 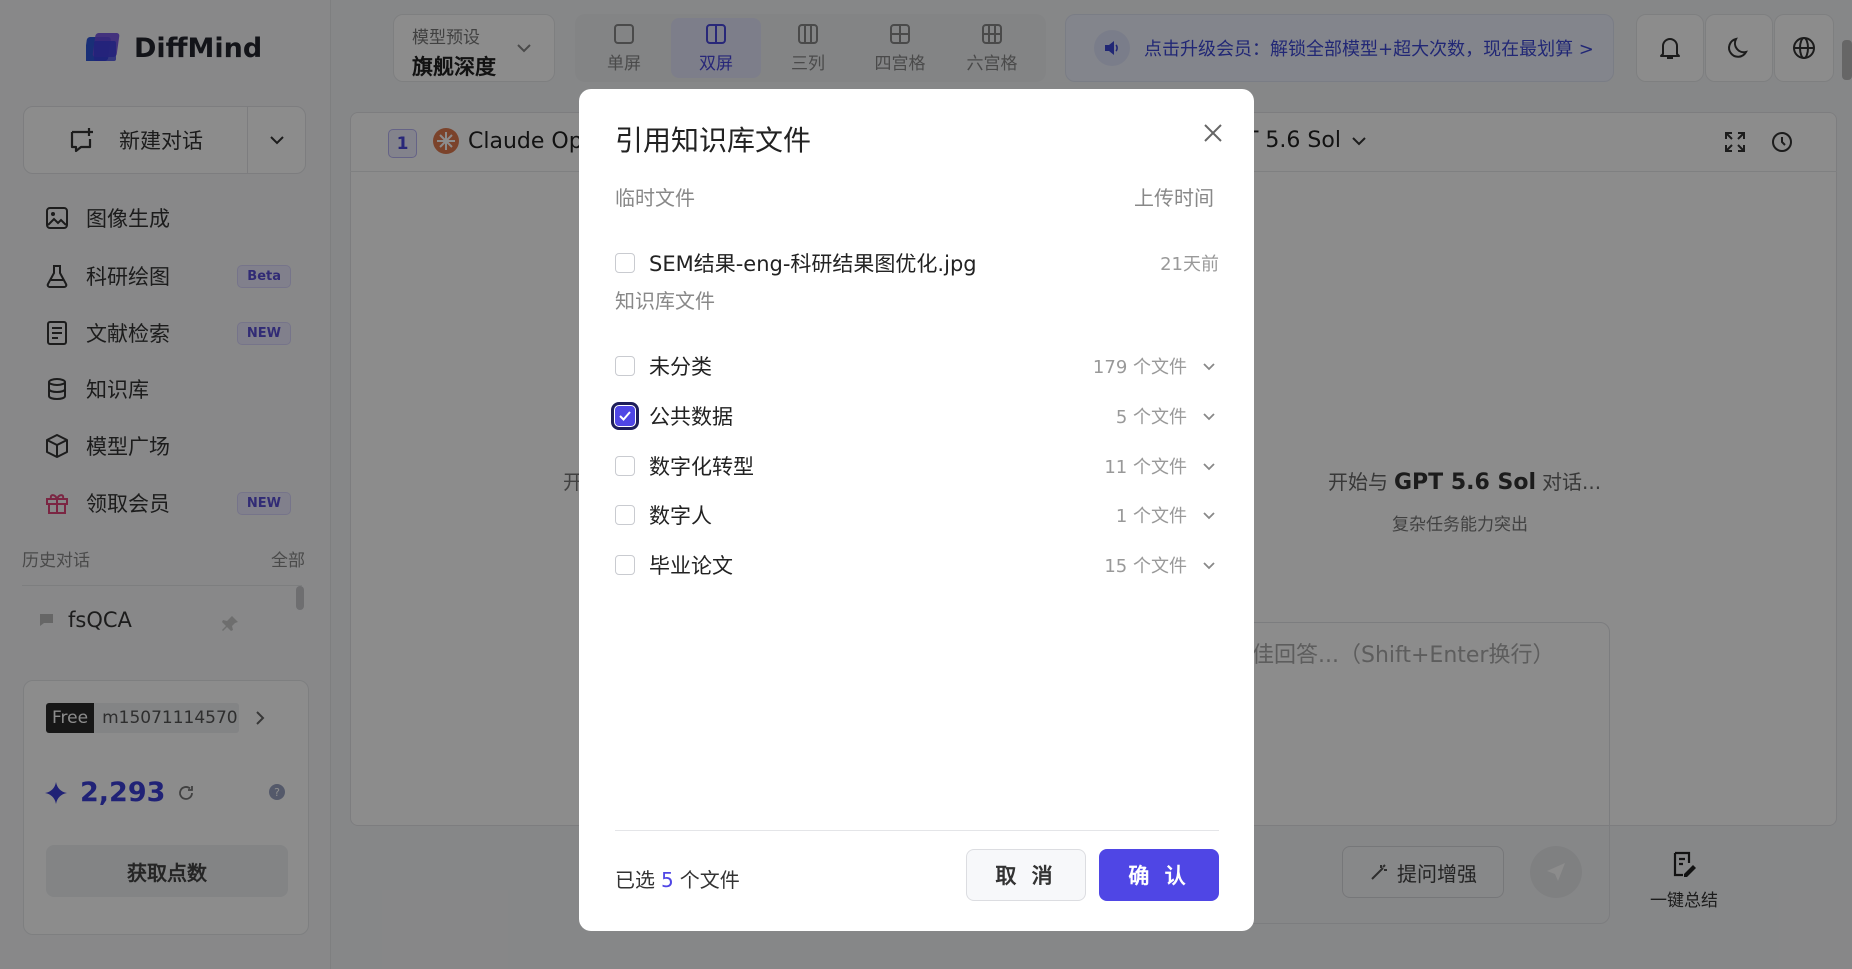 What do you see at coordinates (1189, 264) in the screenshot?
I see `file-time: 21天前` at bounding box center [1189, 264].